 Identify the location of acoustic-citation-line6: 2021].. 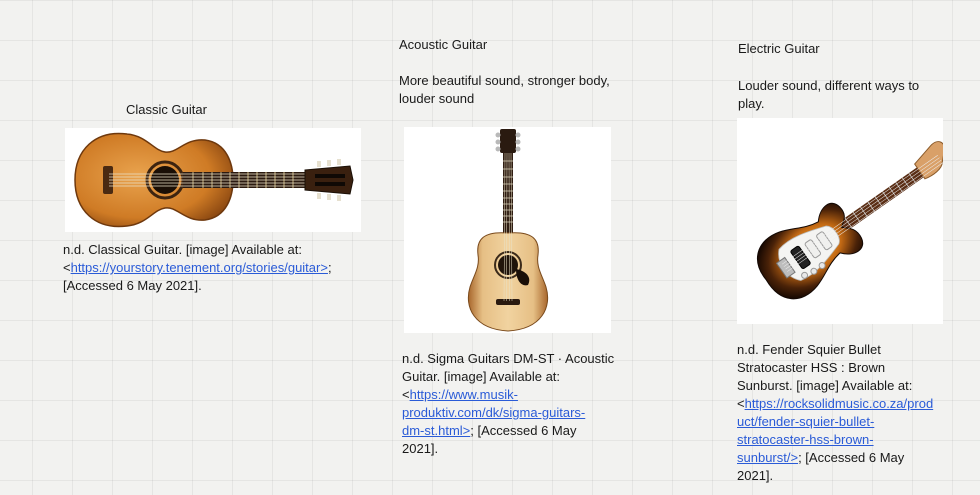
(420, 448).